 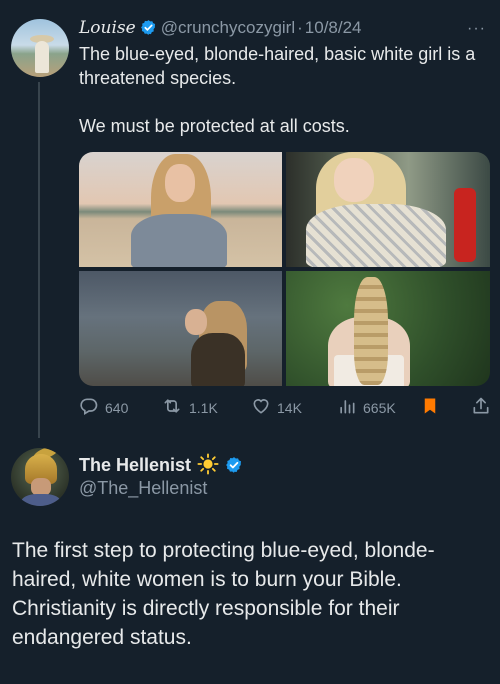 I want to click on author-handle: @crunchycozygirl, so click(x=228, y=27).